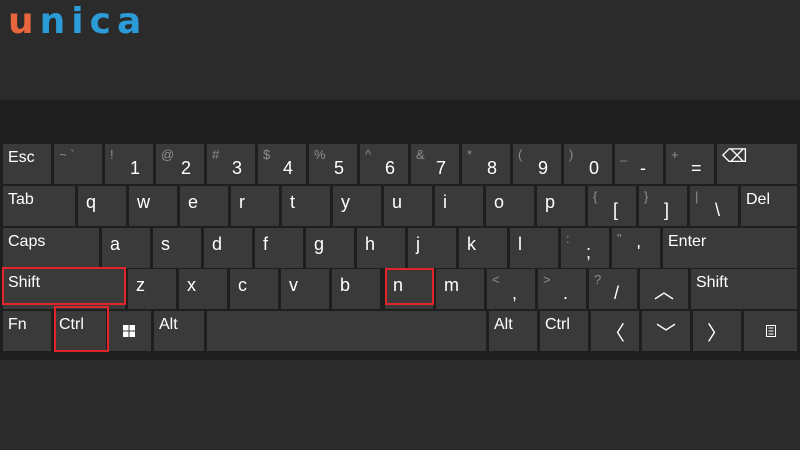  I want to click on arrow-down-icon: ﹀, so click(666, 334).